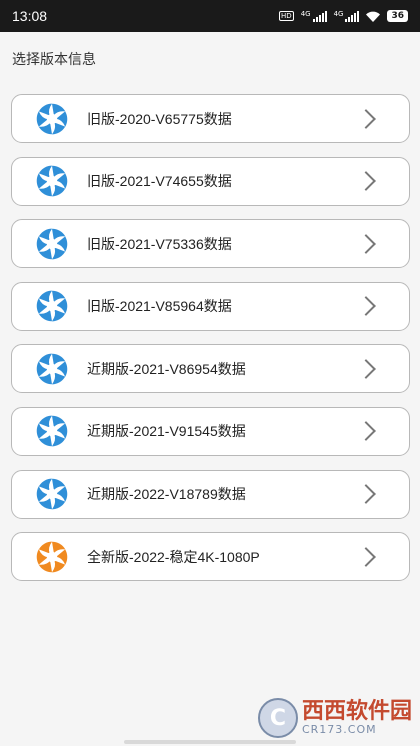  Describe the element at coordinates (397, 16) in the screenshot. I see `battery-icon: 36` at that location.